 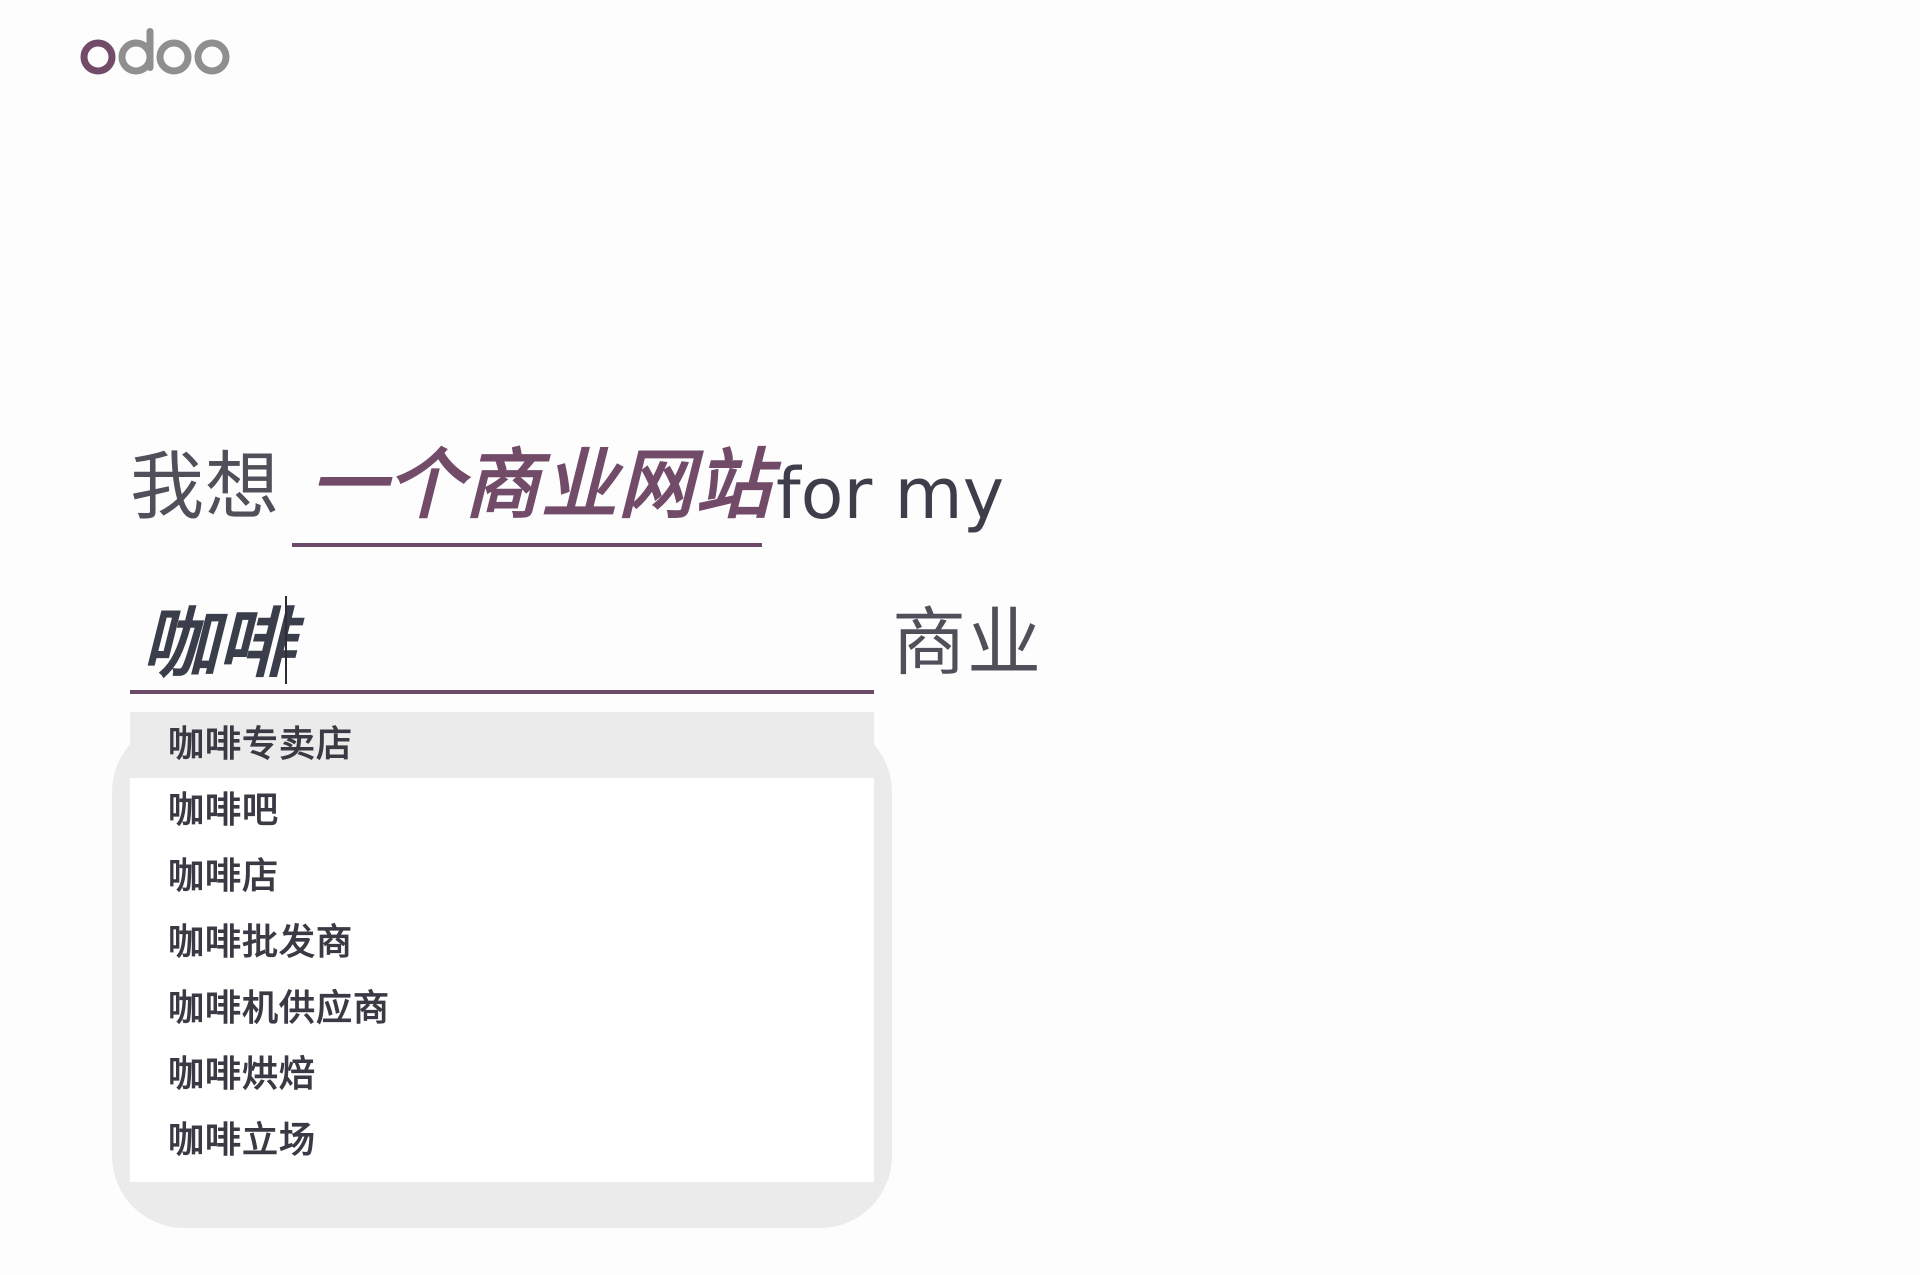 I want to click on industry-suggestions: 咖啡专卖店 咖啡吧 咖啡店 咖啡批发商 咖啡机供应商 咖啡烘焙 咖啡立场, so click(x=502, y=947).